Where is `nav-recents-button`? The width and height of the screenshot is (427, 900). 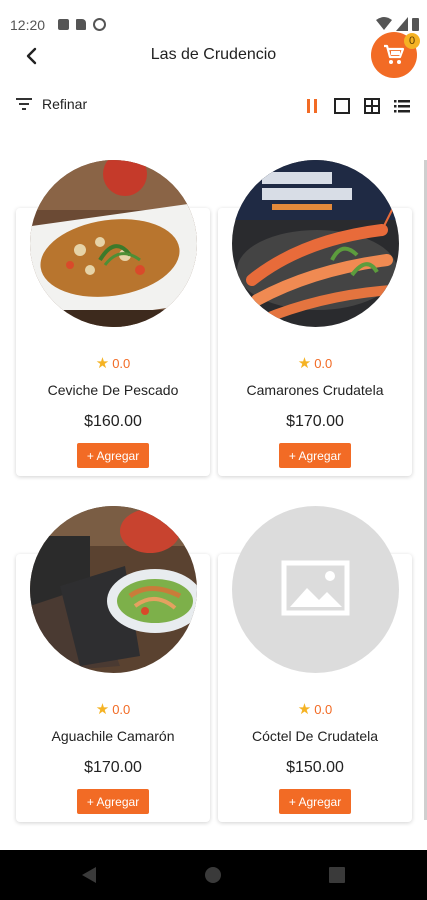 nav-recents-button is located at coordinates (337, 877).